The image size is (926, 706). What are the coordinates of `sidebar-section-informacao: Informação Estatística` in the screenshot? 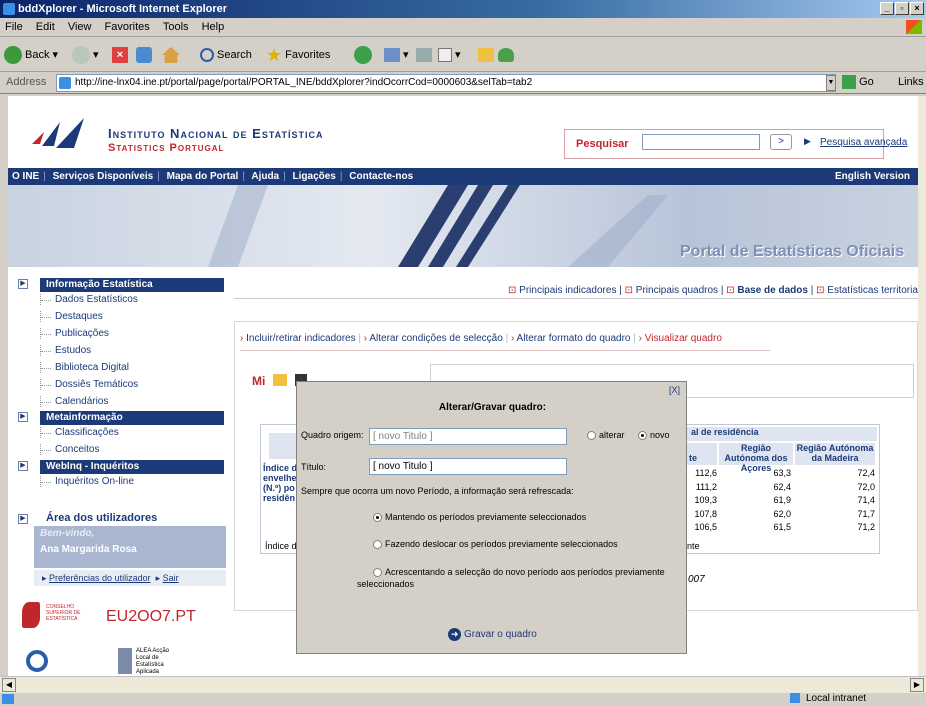 It's located at (132, 285).